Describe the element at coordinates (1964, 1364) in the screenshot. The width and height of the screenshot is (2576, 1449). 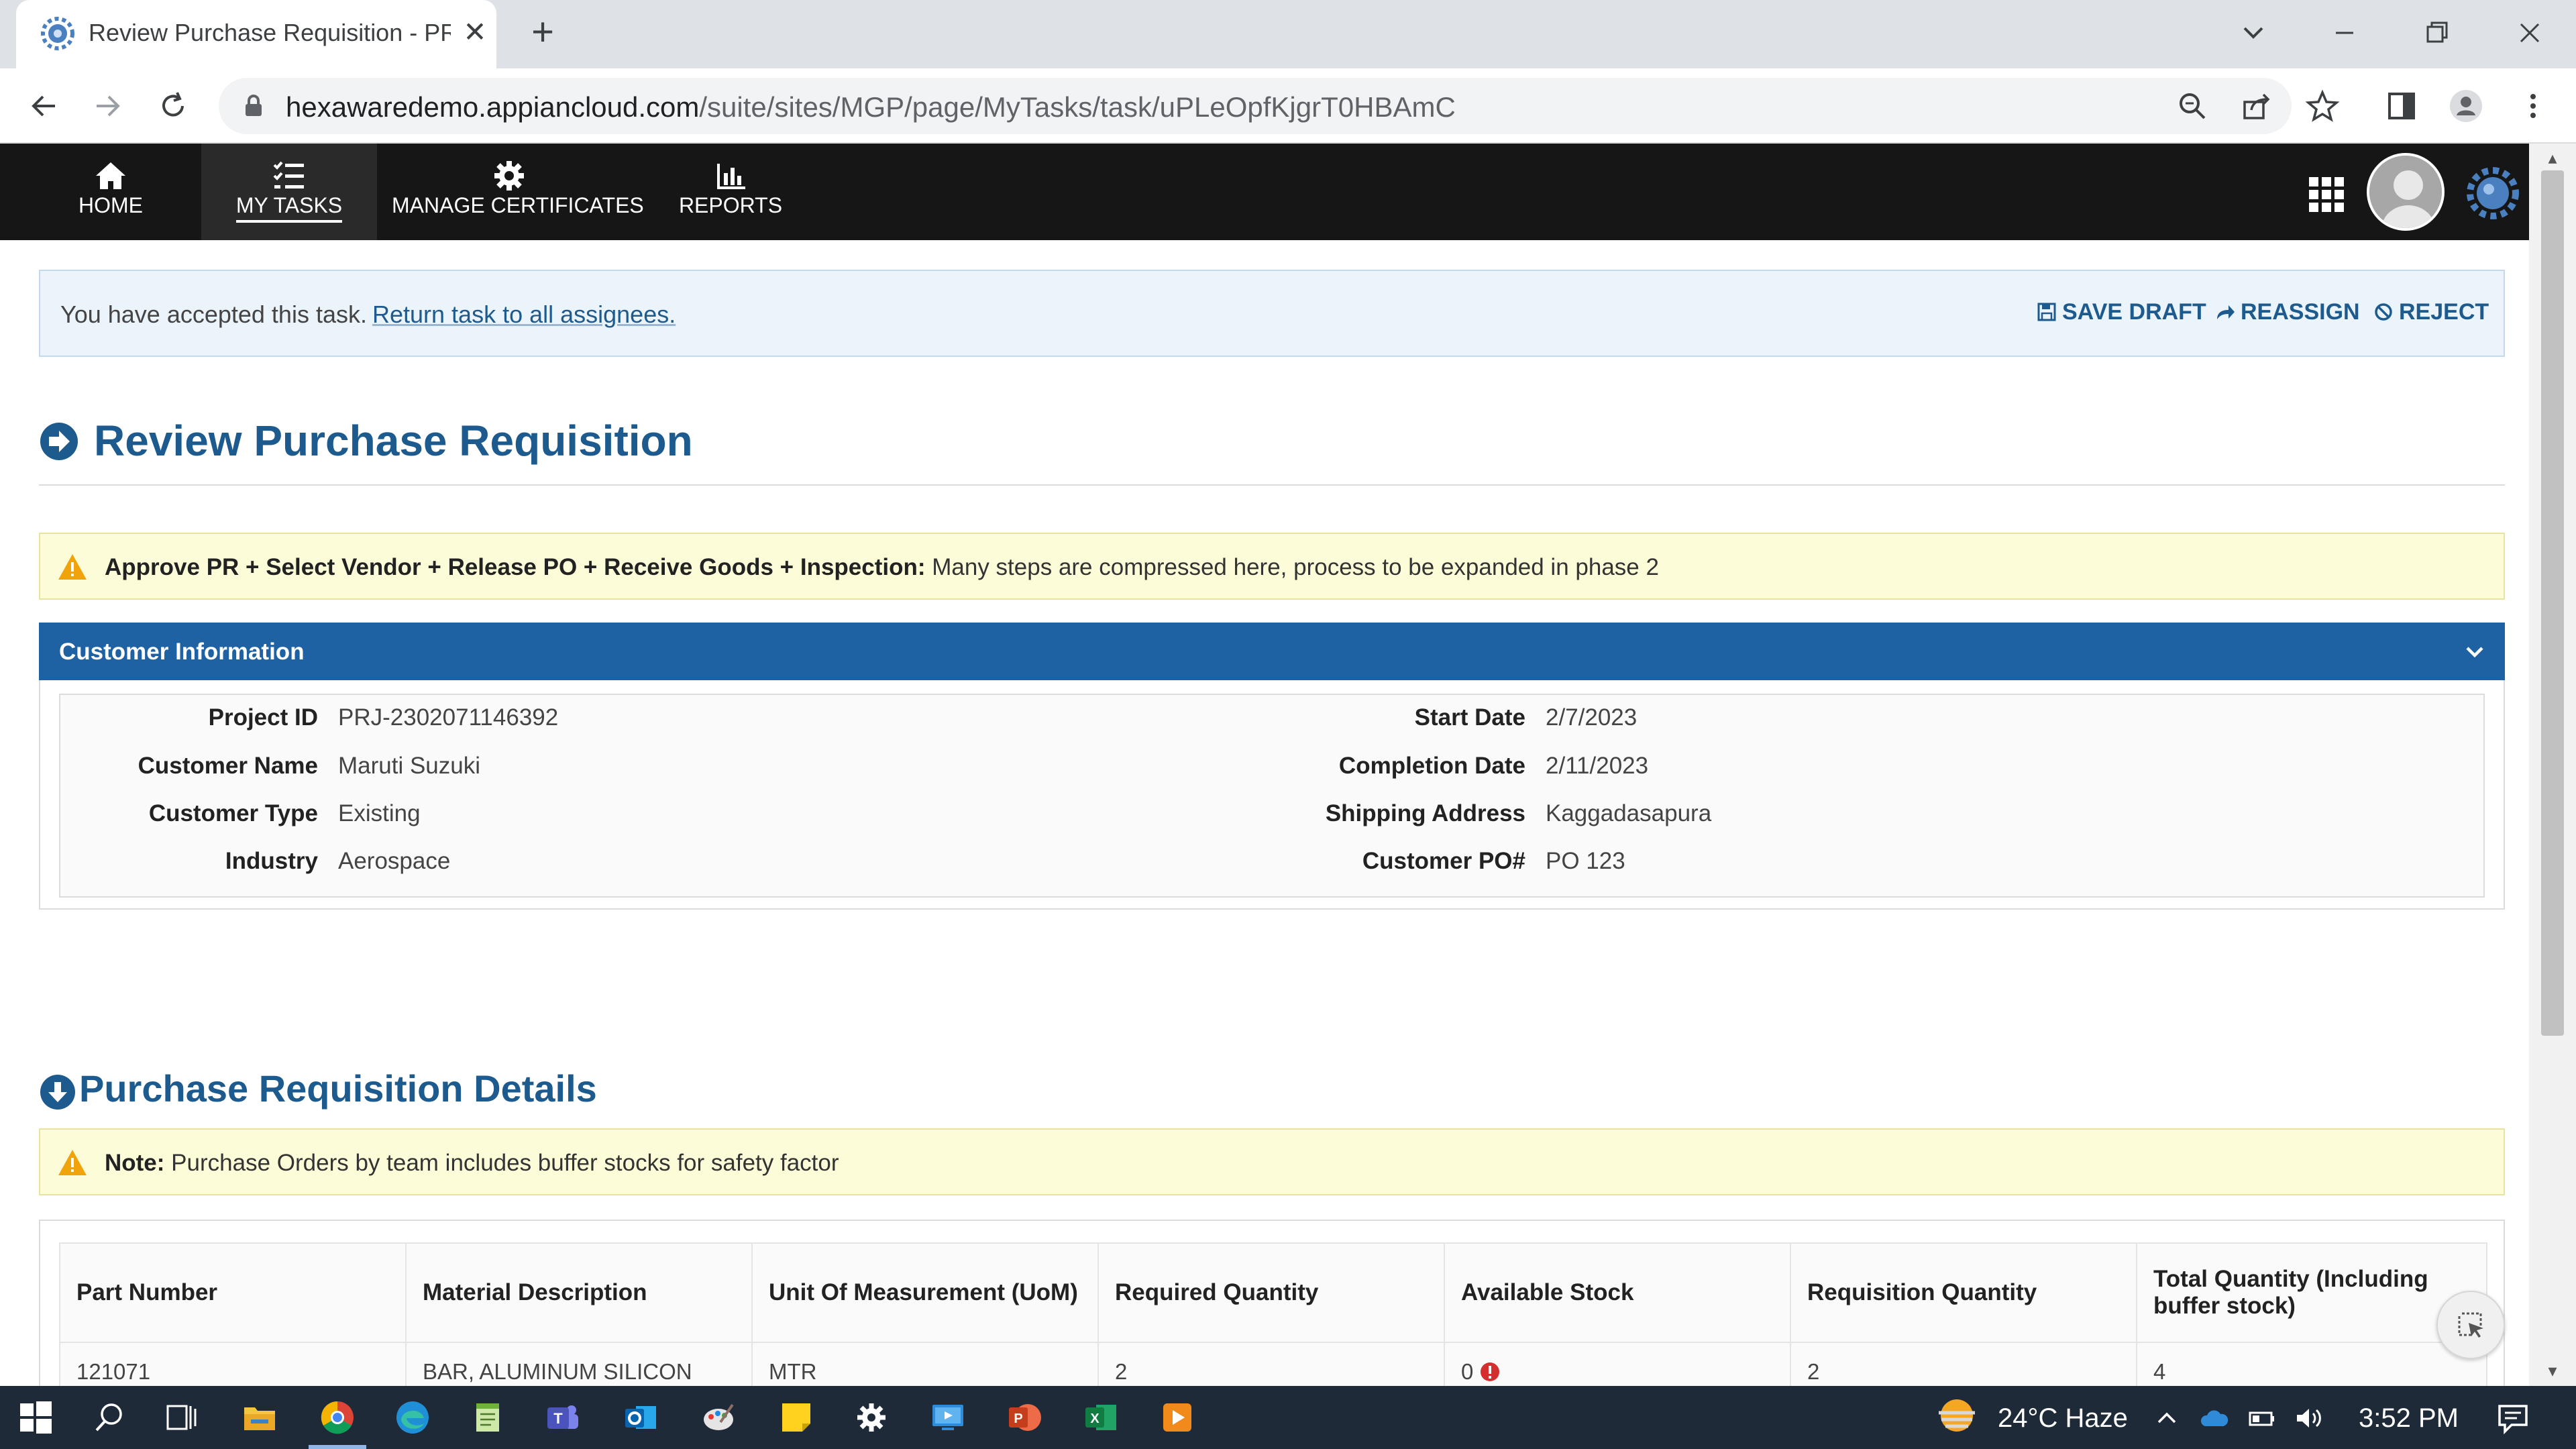
I see `table-cell-requisition-quantity: 2` at that location.